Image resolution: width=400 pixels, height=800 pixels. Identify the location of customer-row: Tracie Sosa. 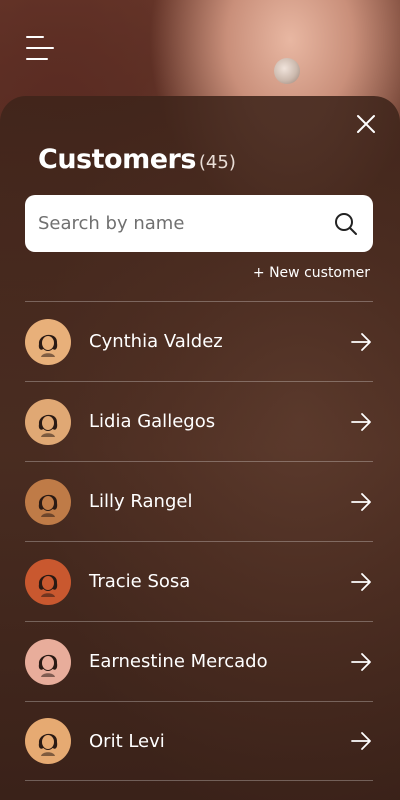
(199, 581).